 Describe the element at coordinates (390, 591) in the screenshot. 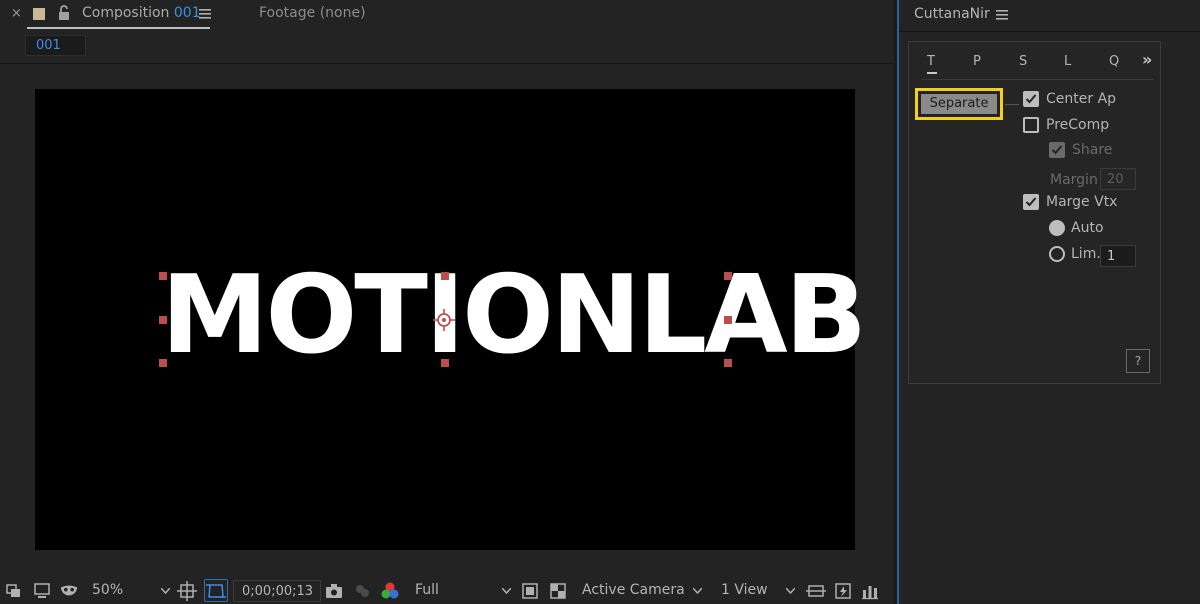

I see `color-channels-icon` at that location.